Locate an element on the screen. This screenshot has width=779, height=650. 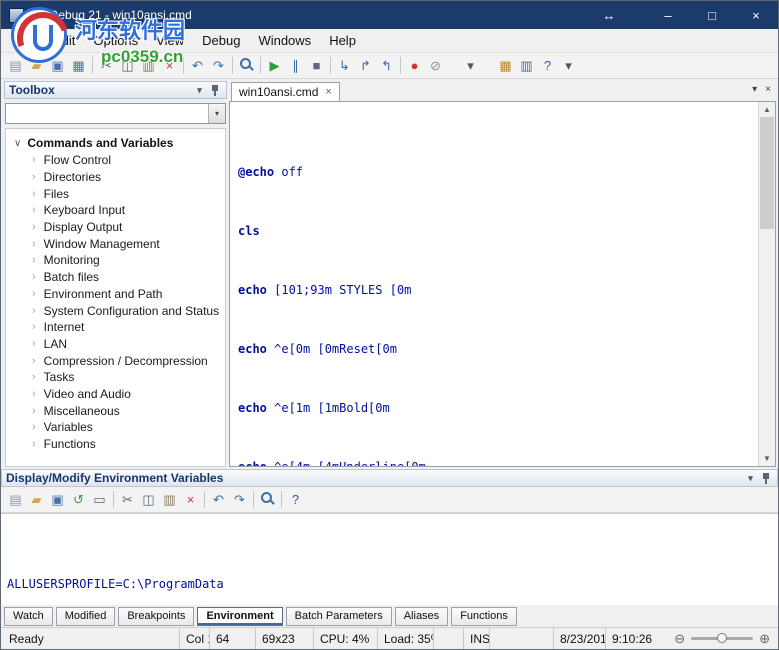
chevron-down-icon: ▾ is located at coordinates (216, 113).